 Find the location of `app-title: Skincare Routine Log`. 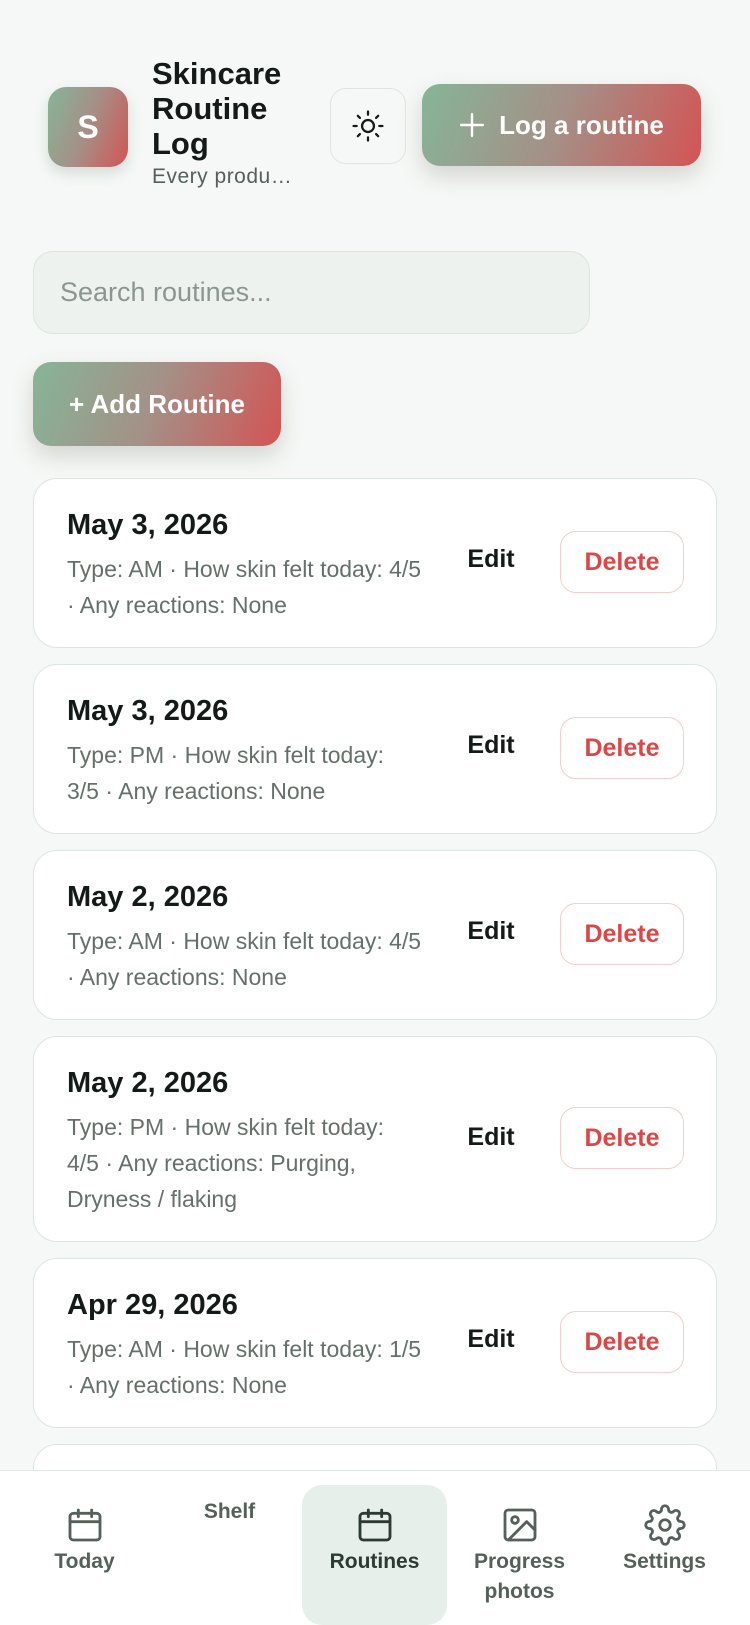

app-title: Skincare Routine Log is located at coordinates (217, 108).